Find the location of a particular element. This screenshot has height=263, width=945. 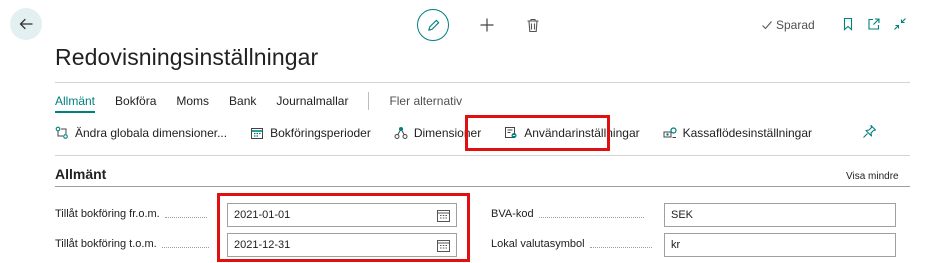

pencil-icon is located at coordinates (433, 25).